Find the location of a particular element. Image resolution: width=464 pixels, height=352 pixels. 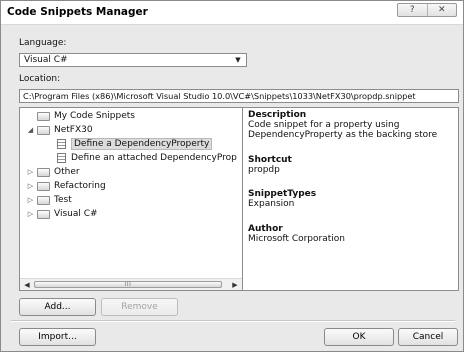

author-heading: Author is located at coordinates (265, 229).